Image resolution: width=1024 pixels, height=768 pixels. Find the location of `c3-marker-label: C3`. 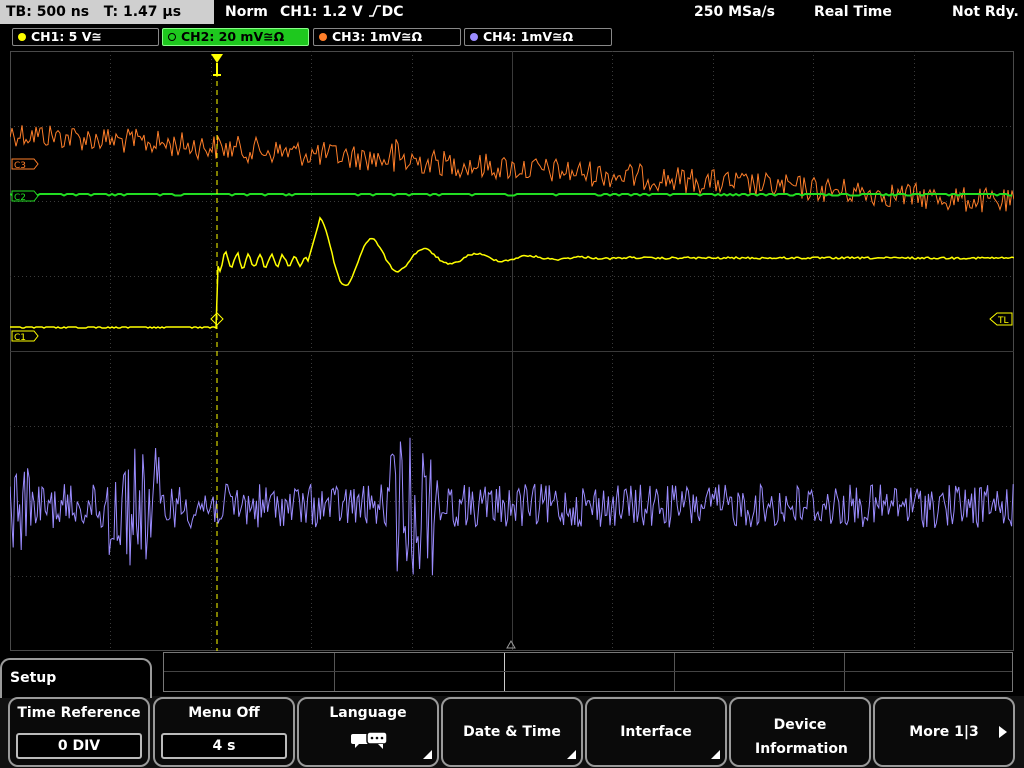

c3-marker-label: C3 is located at coordinates (20, 166).